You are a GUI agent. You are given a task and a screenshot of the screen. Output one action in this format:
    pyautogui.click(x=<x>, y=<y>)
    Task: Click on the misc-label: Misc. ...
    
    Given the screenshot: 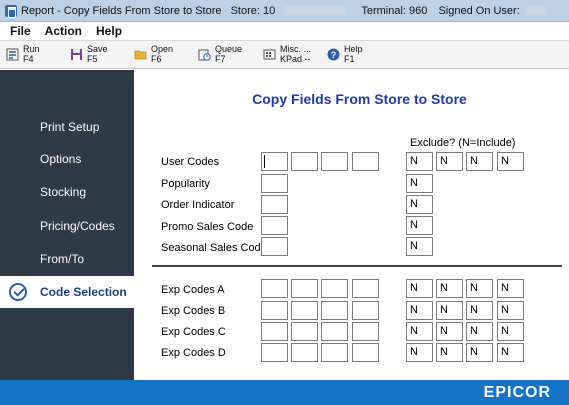 What is the action you would take?
    pyautogui.click(x=295, y=49)
    